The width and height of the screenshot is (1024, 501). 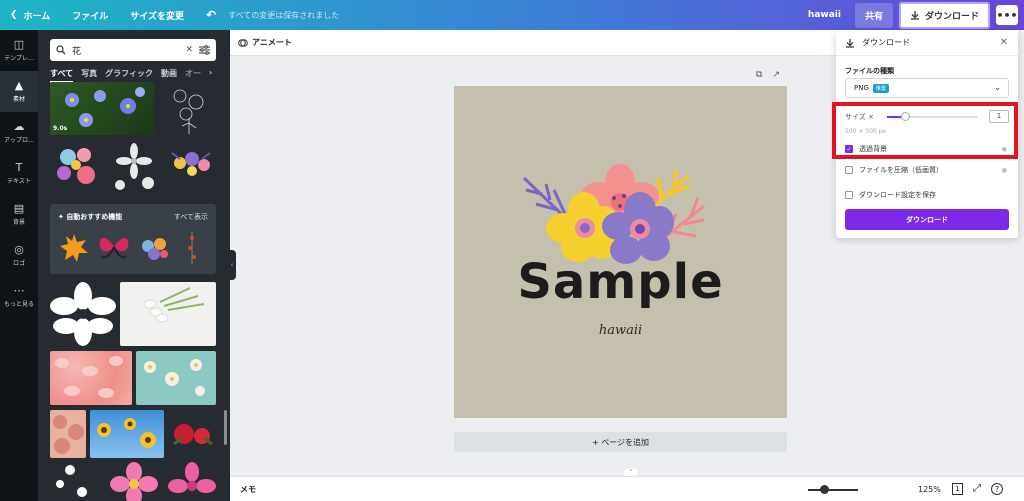 What do you see at coordinates (776, 75) in the screenshot?
I see `add-page-icon: ↗` at bounding box center [776, 75].